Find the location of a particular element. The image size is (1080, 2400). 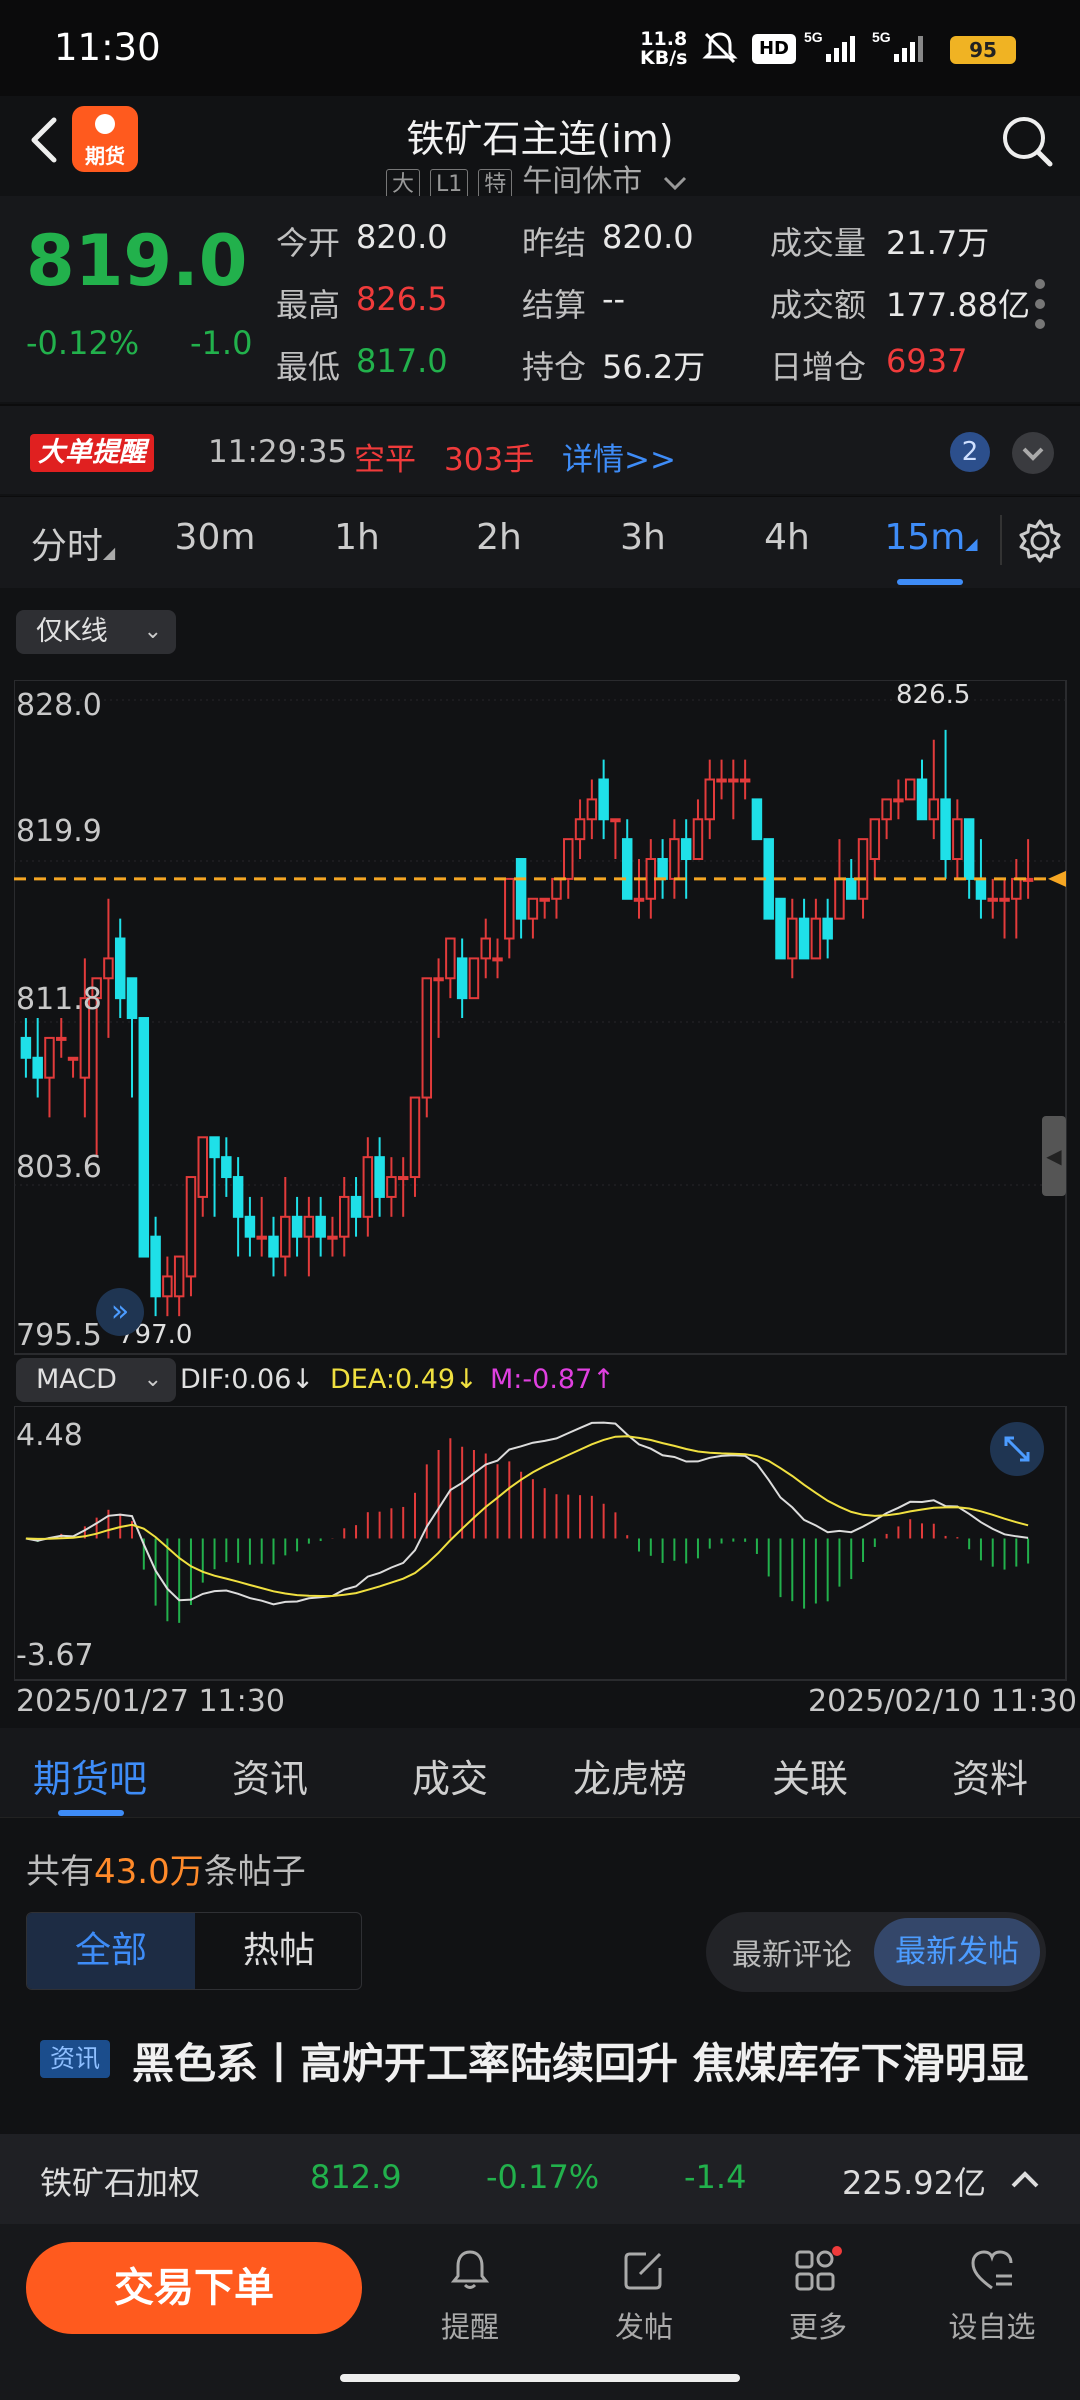

session-status: 午间休市 is located at coordinates (582, 181).